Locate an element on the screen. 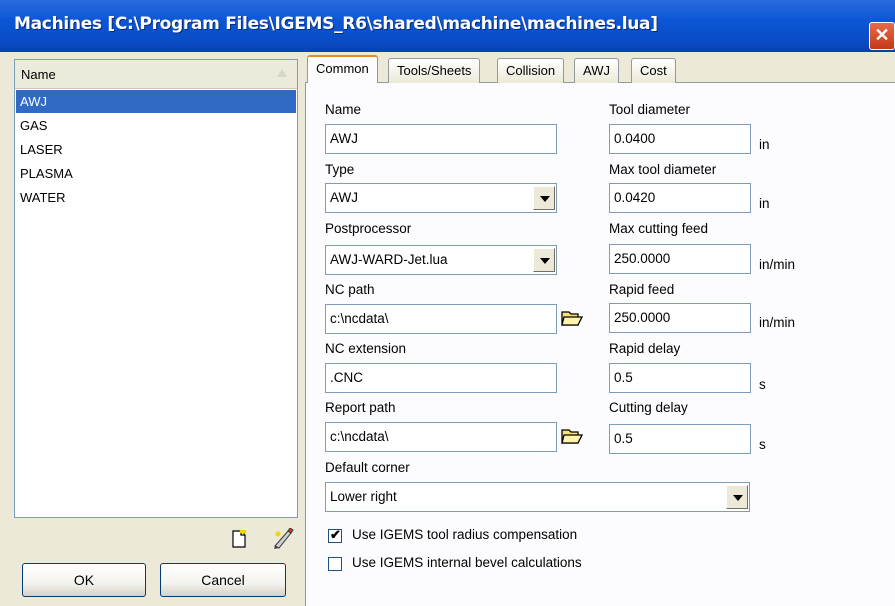 Image resolution: width=895 pixels, height=606 pixels. checkmark-icon: ✔ is located at coordinates (335, 534).